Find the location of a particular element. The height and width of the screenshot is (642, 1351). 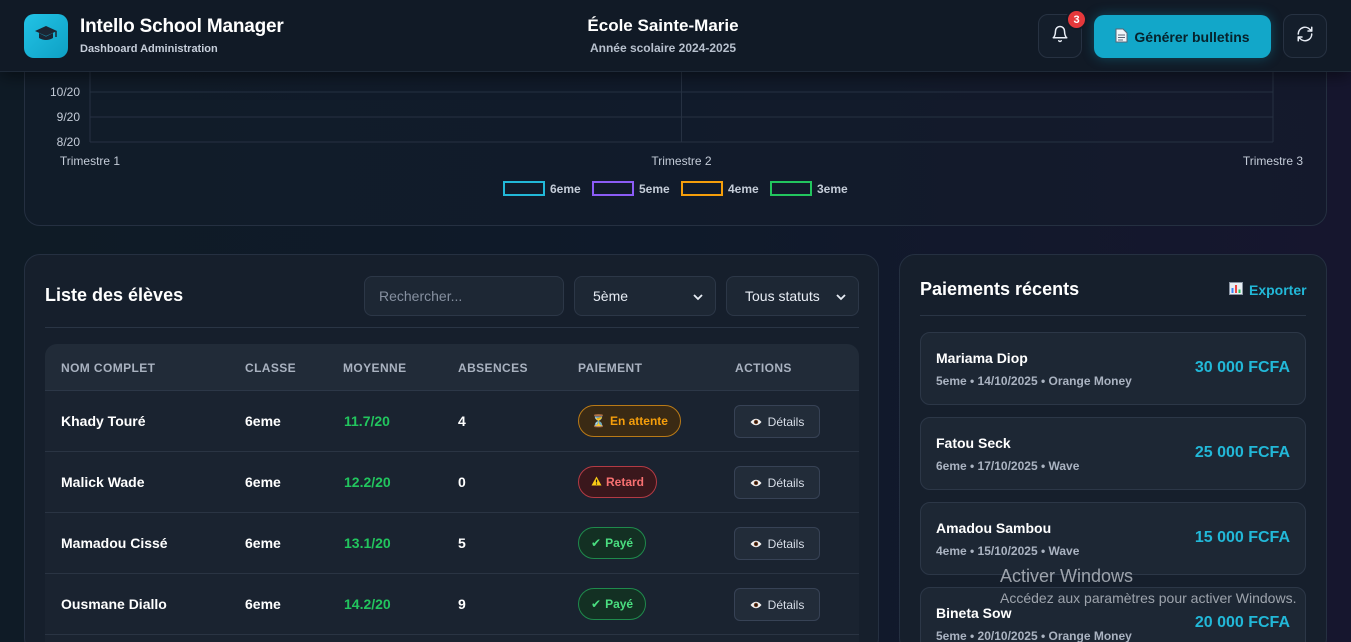

student-average: 14.2/20 is located at coordinates (367, 604).